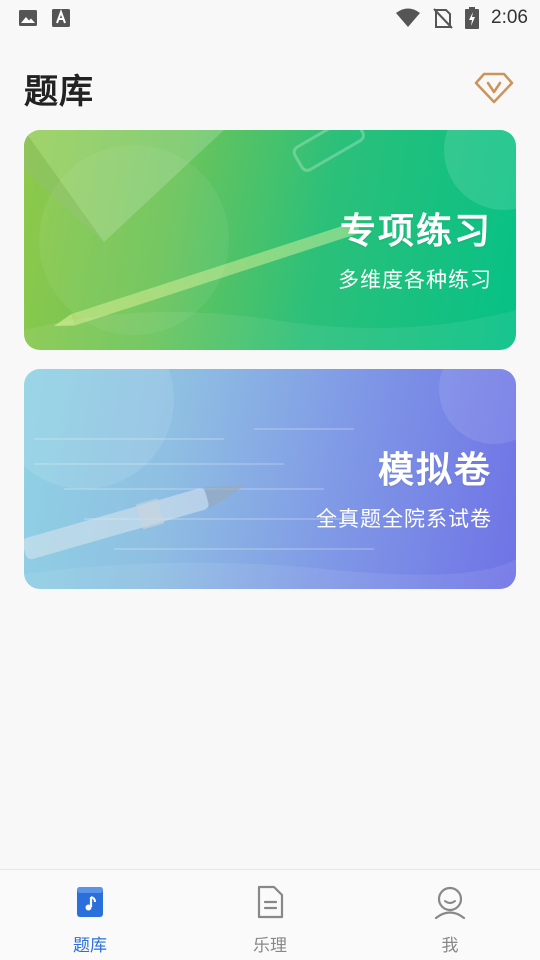 The width and height of the screenshot is (540, 960). Describe the element at coordinates (461, 18) in the screenshot. I see `status-right: 2:06` at that location.